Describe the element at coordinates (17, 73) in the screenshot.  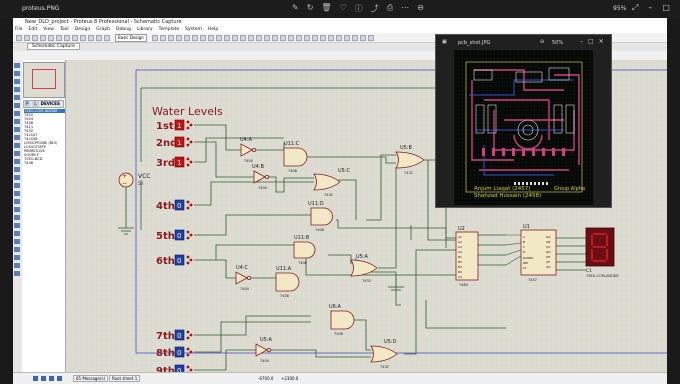
I see `component-mode-icon` at that location.